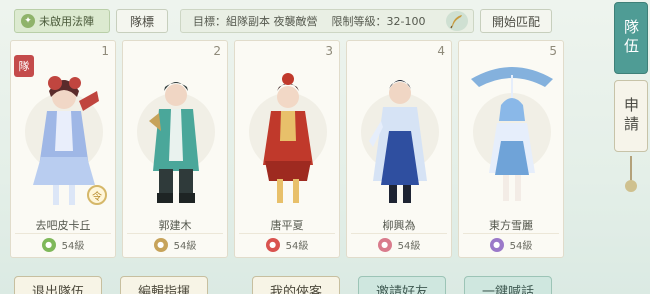  I want to click on member-card-3: 3 唐平夏 ● 54級, so click(287, 149).